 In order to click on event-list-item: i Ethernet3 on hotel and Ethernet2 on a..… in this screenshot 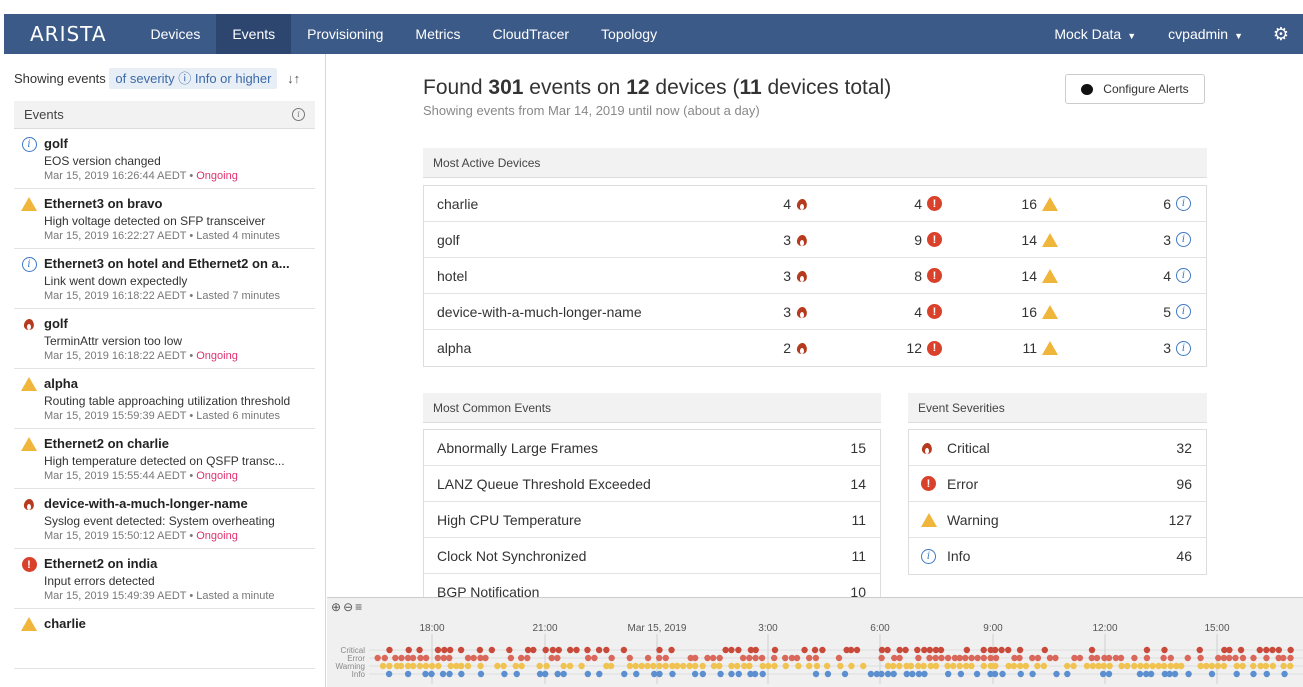, I will do `click(164, 279)`.